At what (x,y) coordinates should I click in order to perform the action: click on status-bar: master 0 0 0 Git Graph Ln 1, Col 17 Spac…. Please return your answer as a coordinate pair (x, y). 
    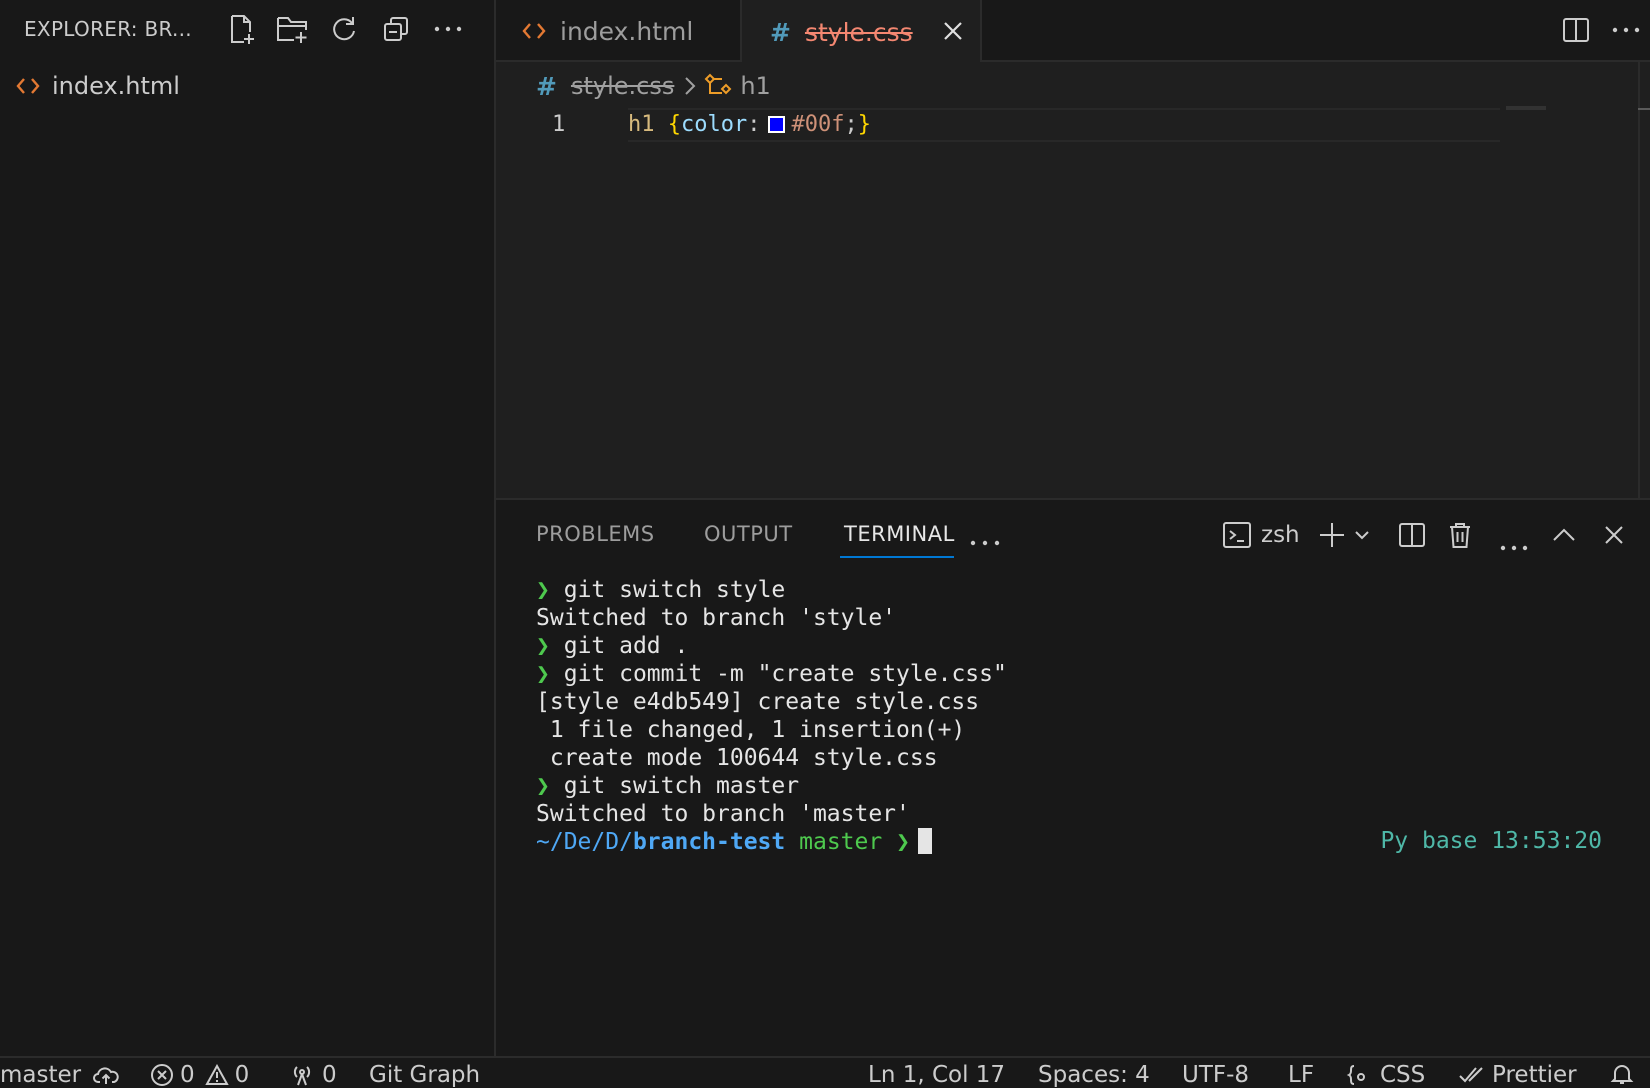
    Looking at the image, I should click on (825, 1072).